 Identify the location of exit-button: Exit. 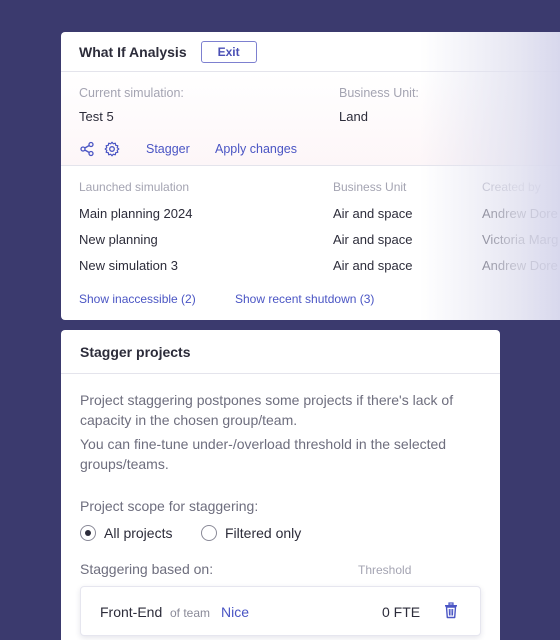
(228, 51).